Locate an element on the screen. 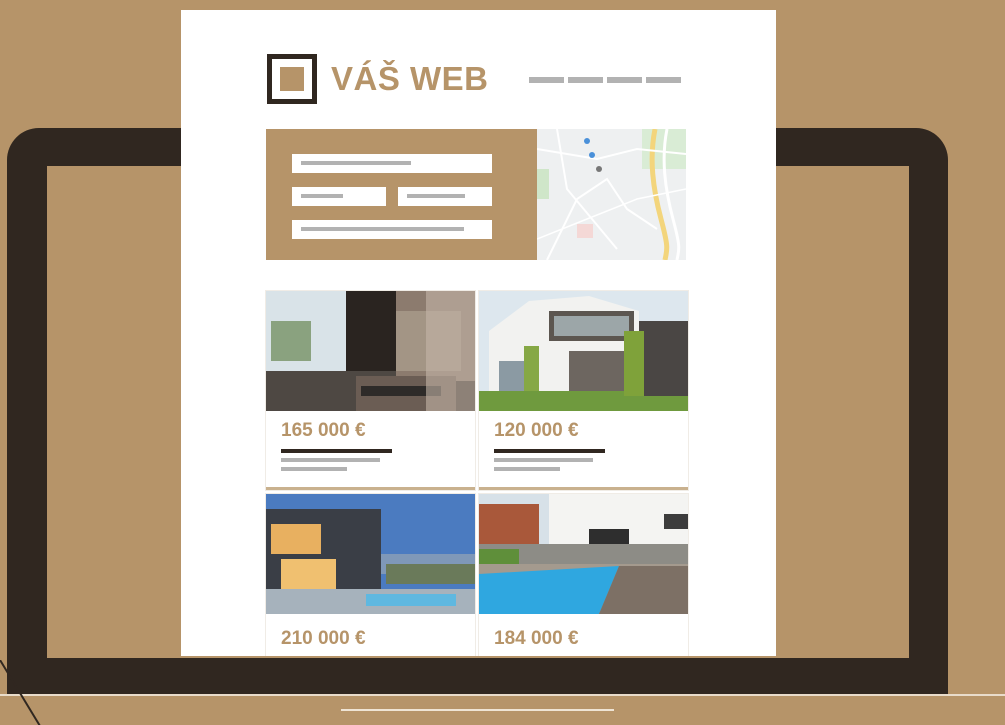 The width and height of the screenshot is (1005, 725). map-graphic is located at coordinates (611, 194).